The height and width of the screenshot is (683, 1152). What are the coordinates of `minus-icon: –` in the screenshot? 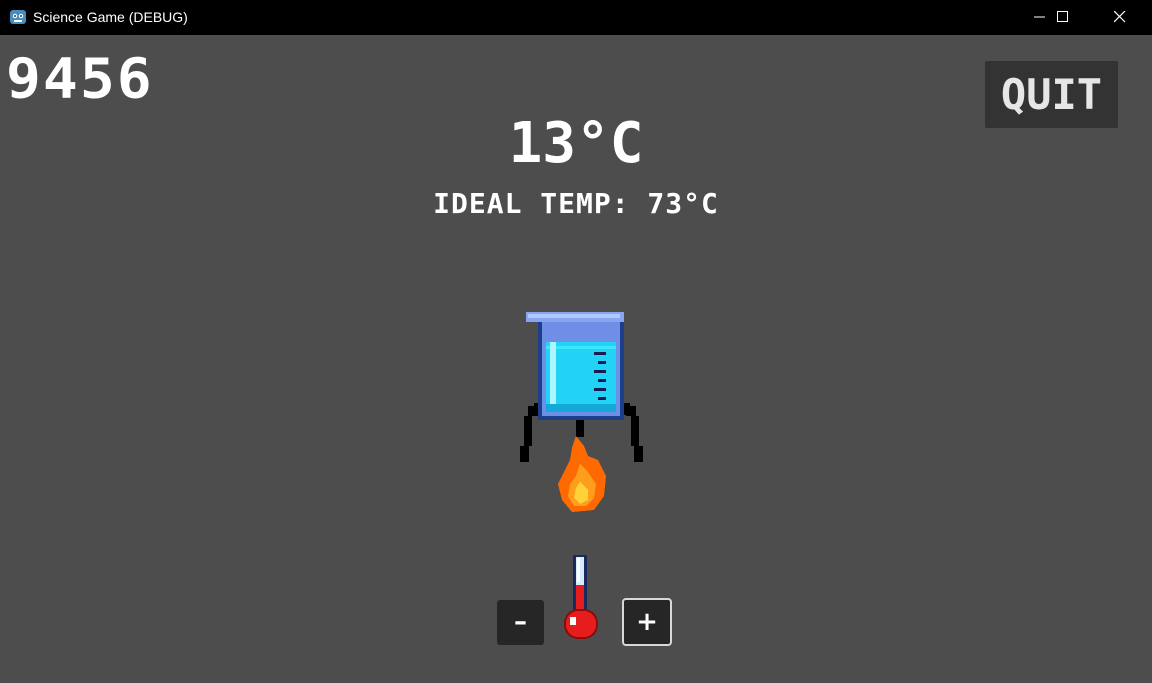 It's located at (520, 622).